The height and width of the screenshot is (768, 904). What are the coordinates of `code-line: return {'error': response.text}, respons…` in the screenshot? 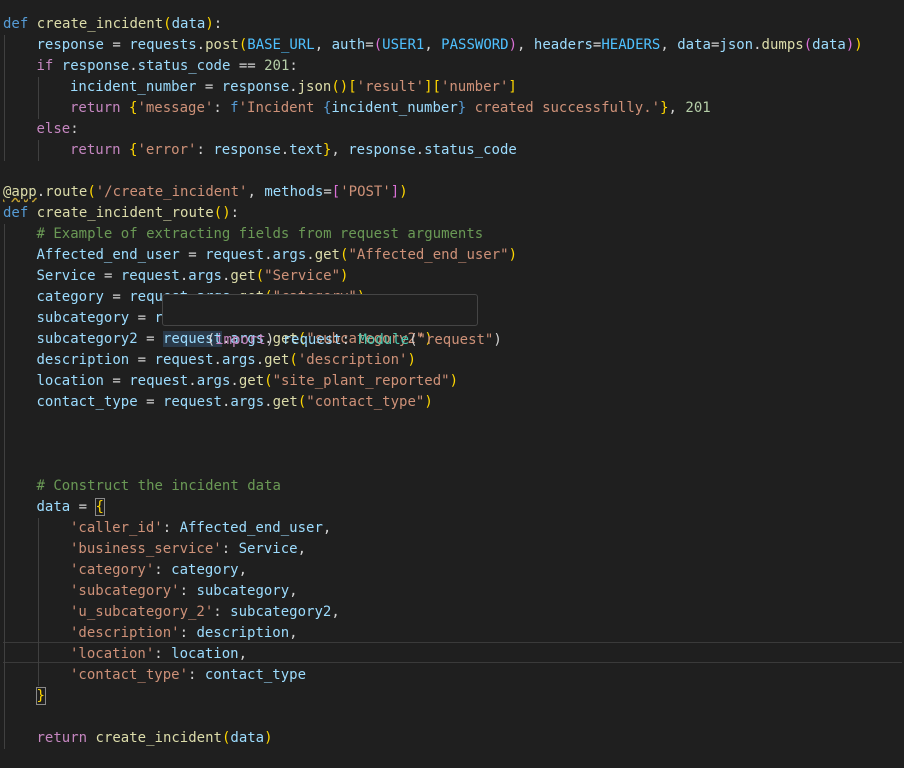 It's located at (293, 150).